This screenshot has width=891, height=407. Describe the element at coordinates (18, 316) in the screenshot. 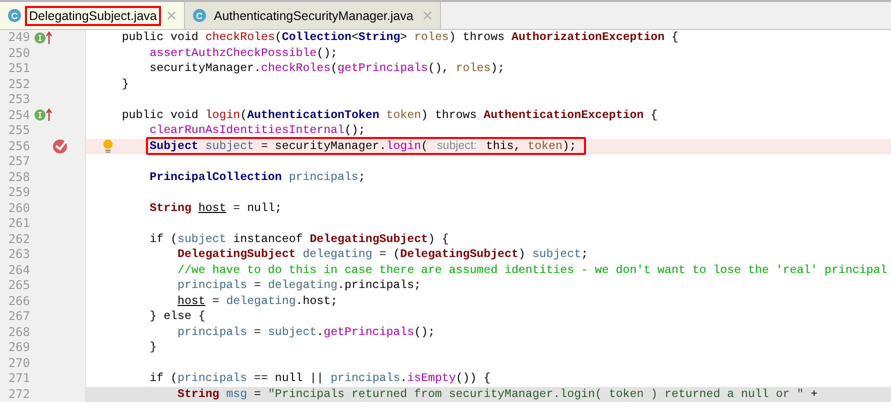

I see `line-number: 267` at that location.